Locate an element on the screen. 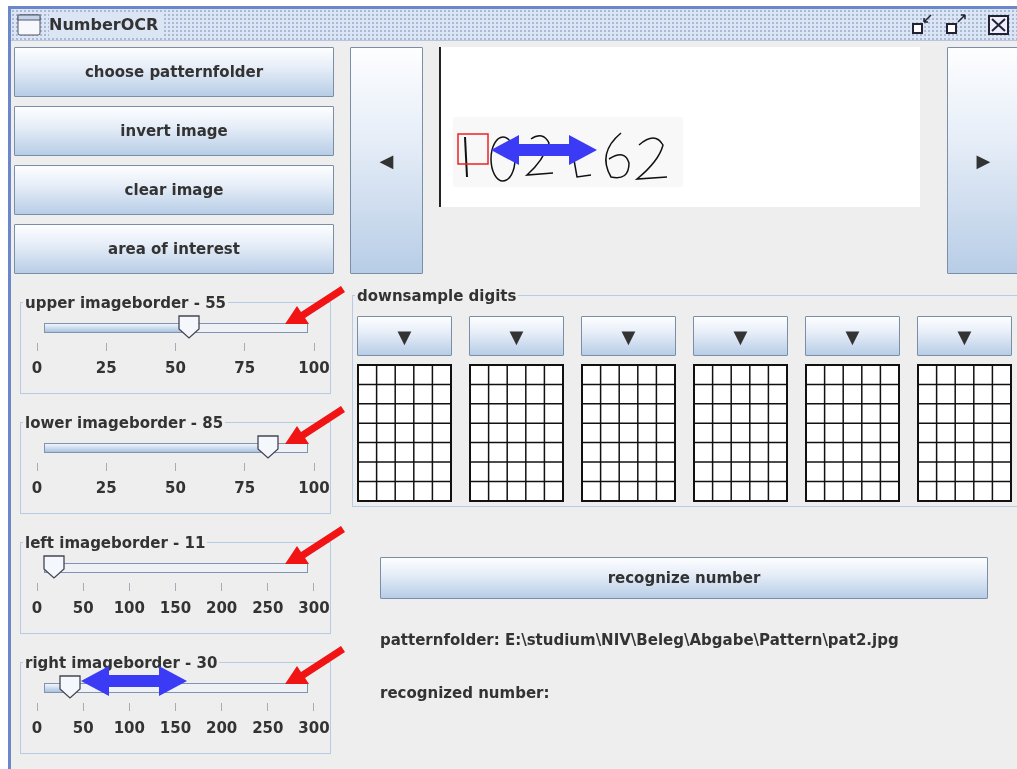 The height and width of the screenshot is (769, 1017). recognized-number-label: recognized number: is located at coordinates (465, 693).